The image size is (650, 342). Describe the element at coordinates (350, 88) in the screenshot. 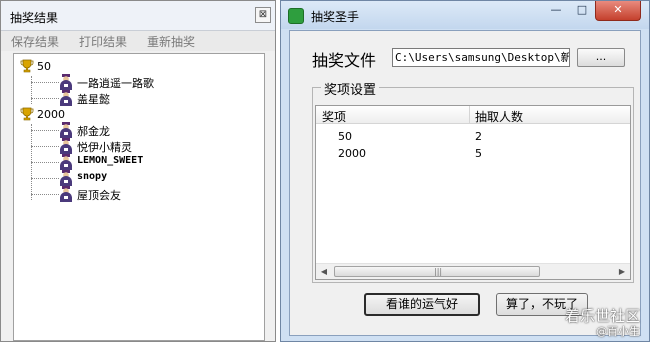

I see `prize-settings-title: 奖项设置` at that location.